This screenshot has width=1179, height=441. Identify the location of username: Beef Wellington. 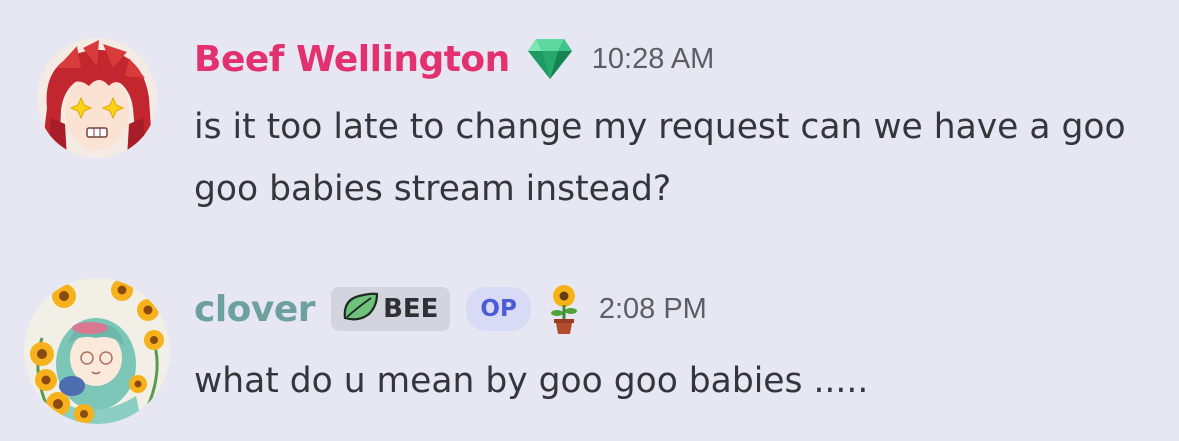
(352, 59).